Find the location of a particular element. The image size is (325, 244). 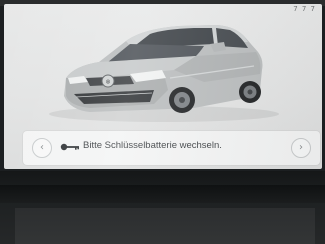

notification-bar: ‹ Bitte Schlüsselbatterie wechseln. › is located at coordinates (171, 148).